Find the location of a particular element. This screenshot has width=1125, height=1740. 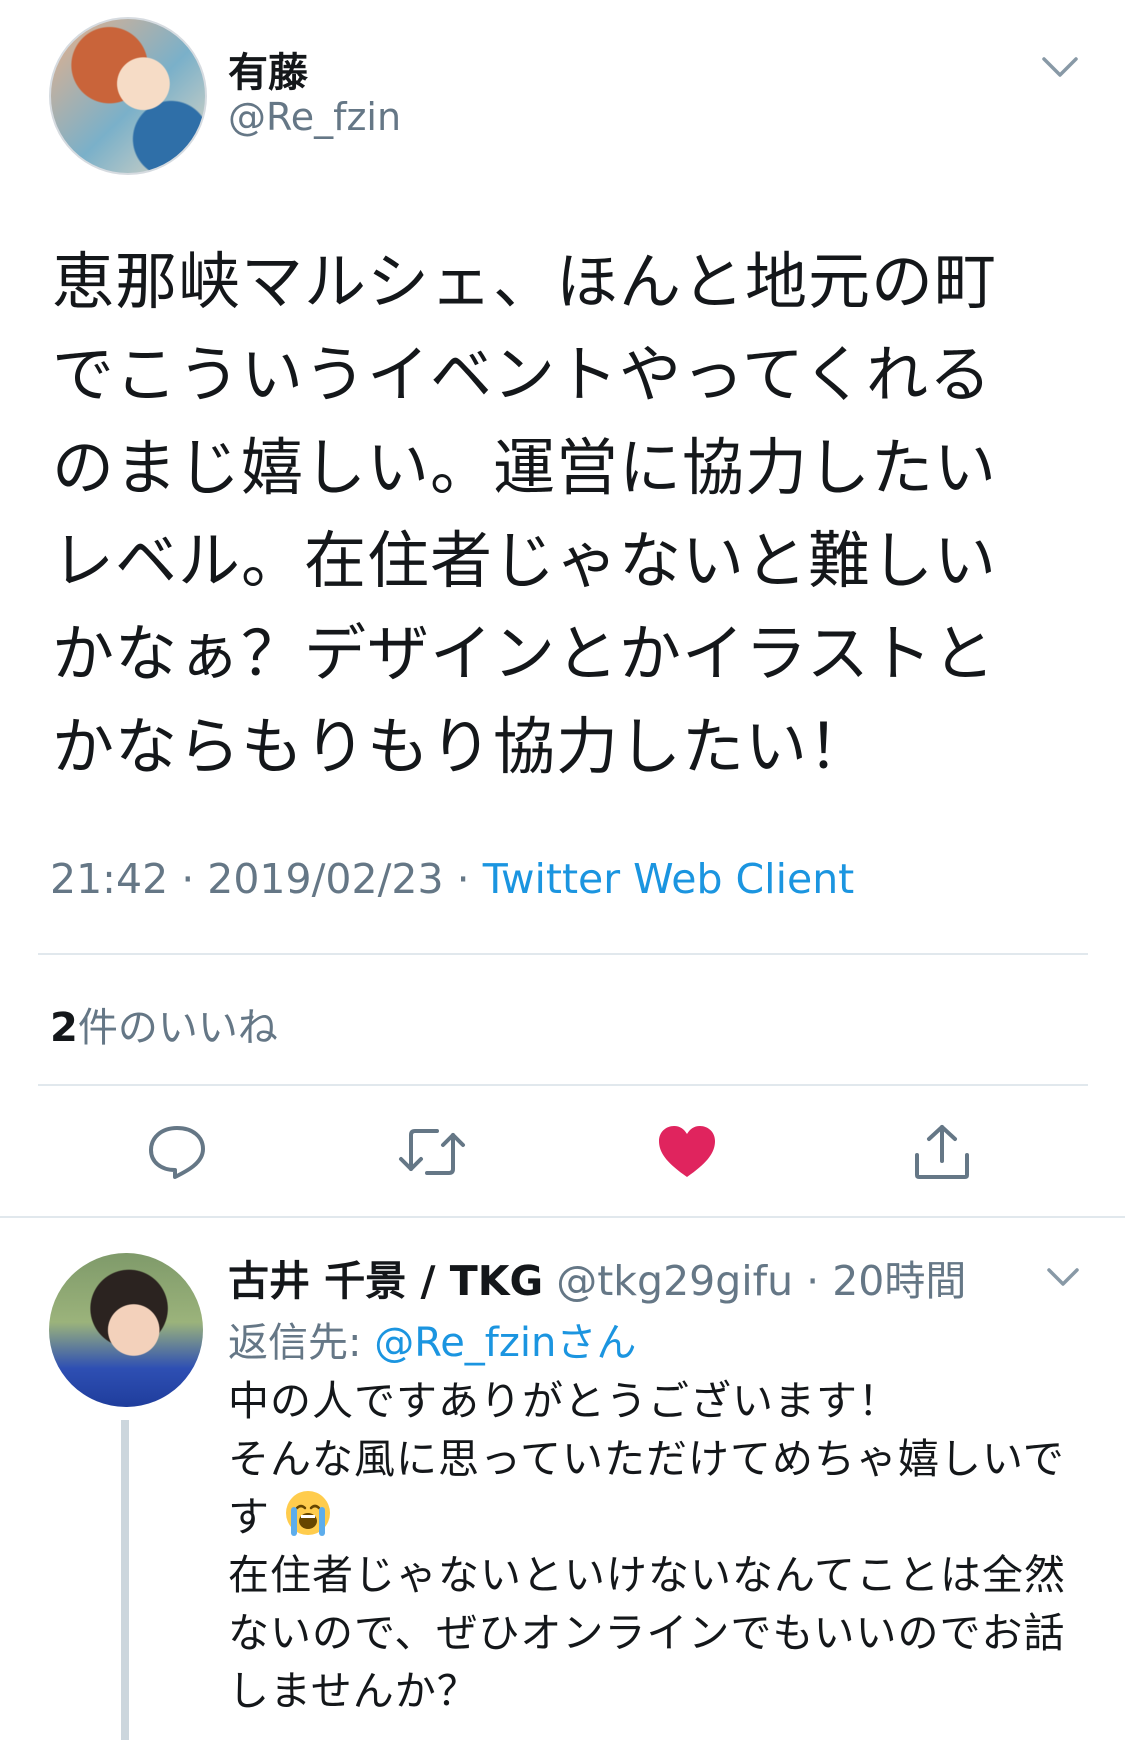

reply-button is located at coordinates (177, 1152).